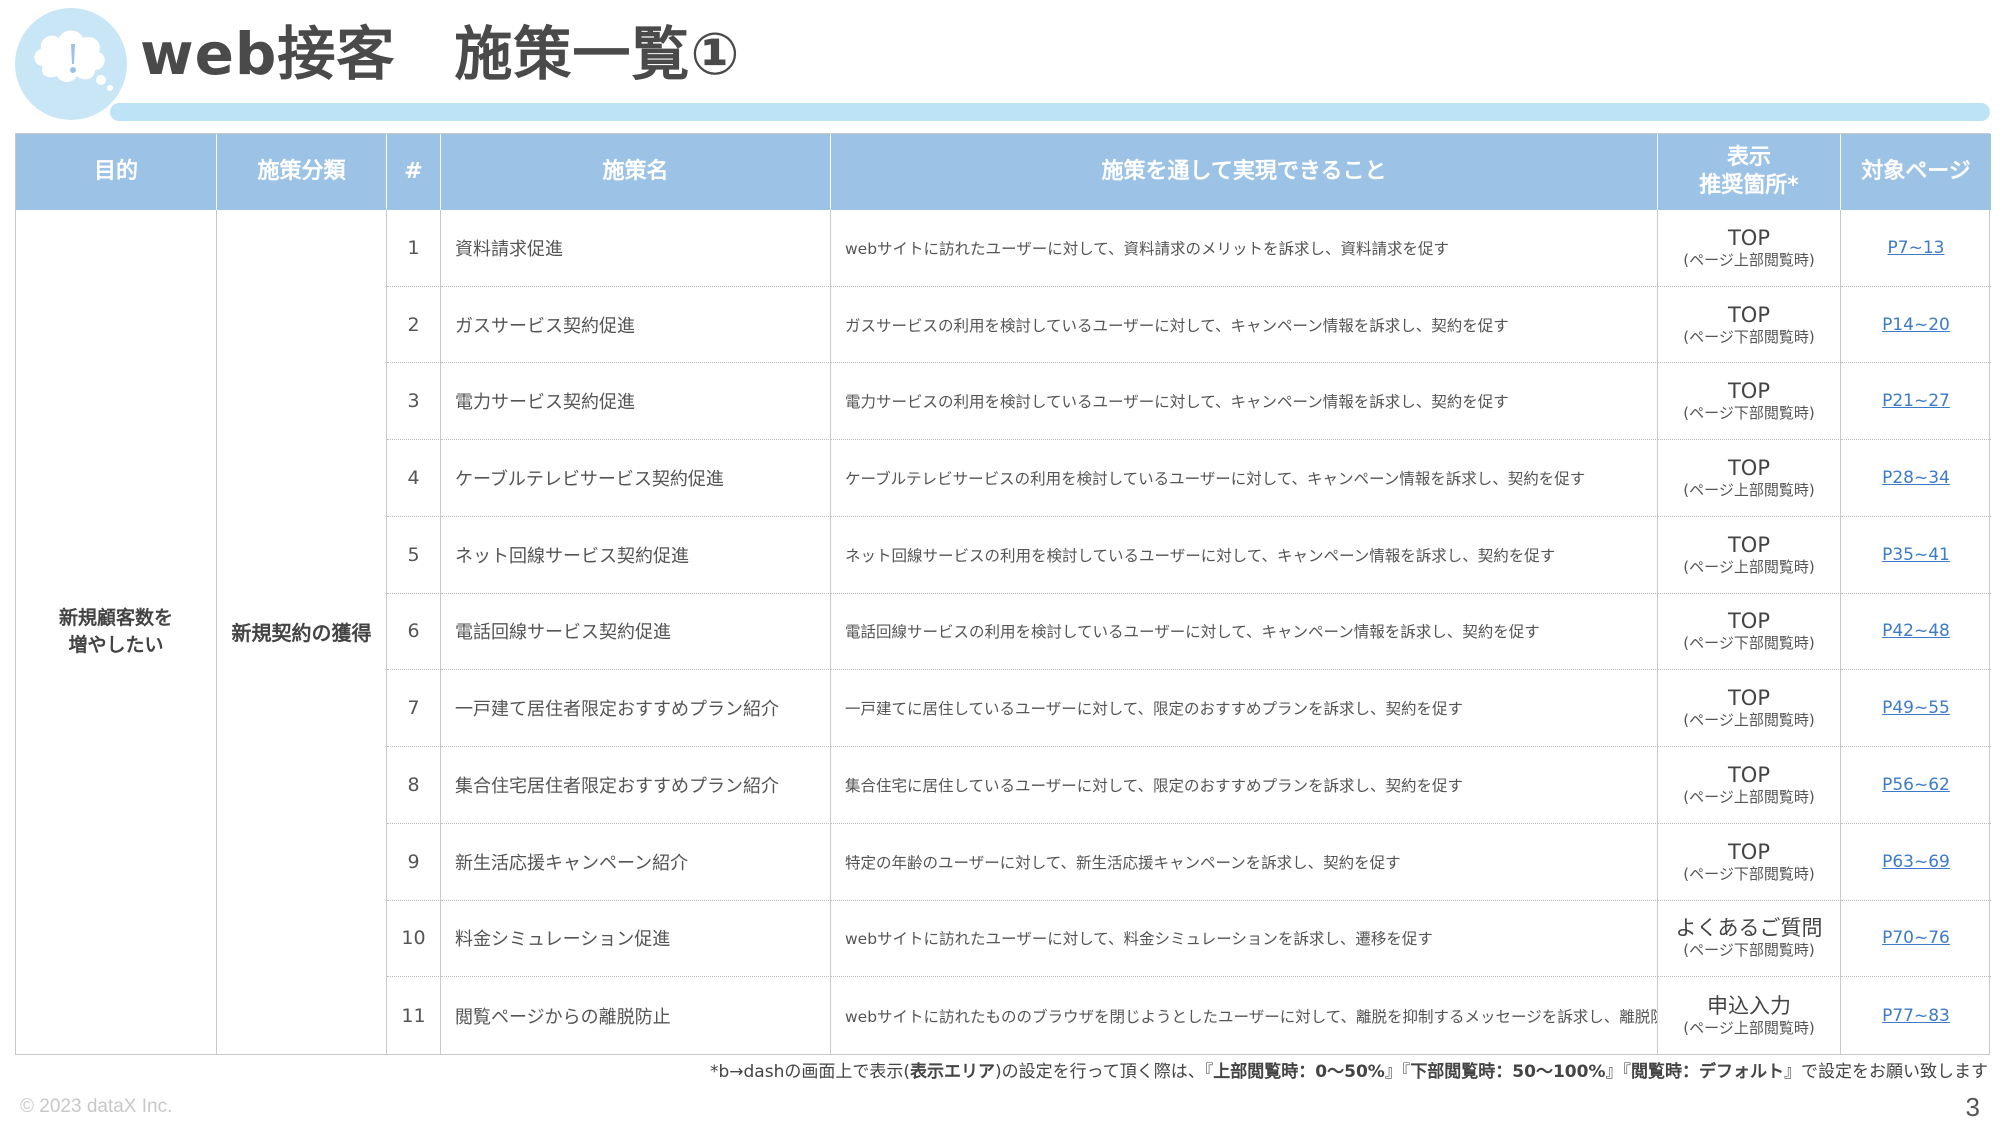 The height and width of the screenshot is (1125, 2000). Describe the element at coordinates (414, 478) in the screenshot. I see `row-number: 4` at that location.